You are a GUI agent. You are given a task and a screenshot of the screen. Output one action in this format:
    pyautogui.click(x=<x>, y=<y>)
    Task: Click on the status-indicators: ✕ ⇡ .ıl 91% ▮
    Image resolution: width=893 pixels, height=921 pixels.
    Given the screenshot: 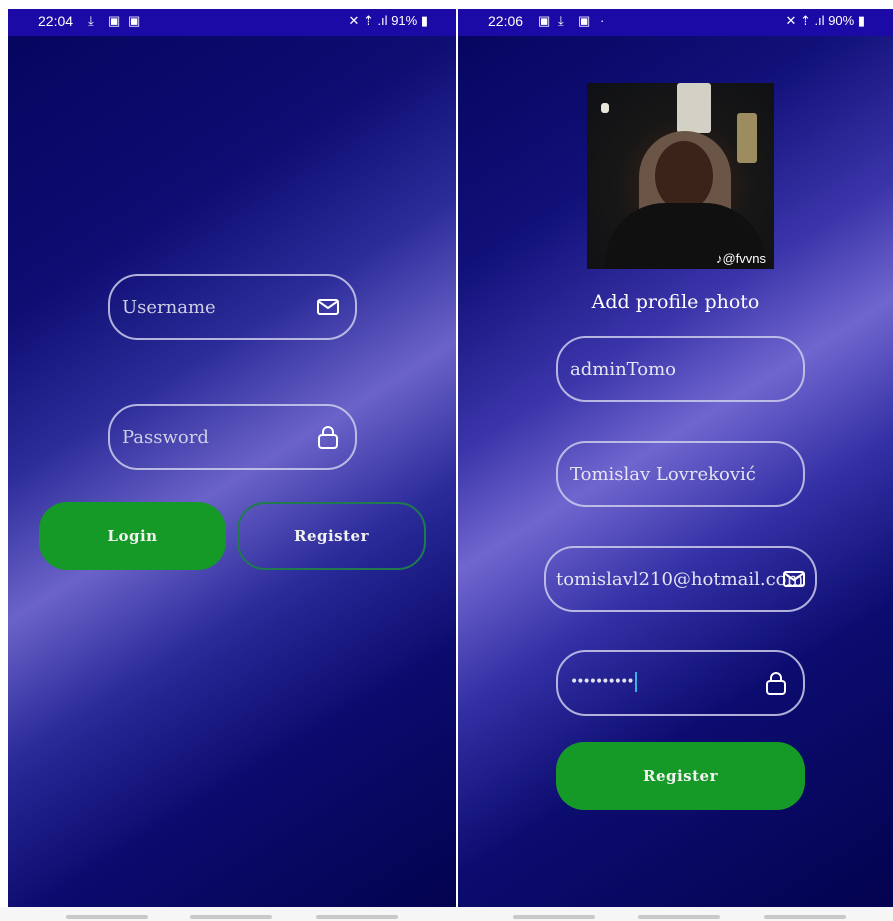 What is the action you would take?
    pyautogui.click(x=388, y=21)
    